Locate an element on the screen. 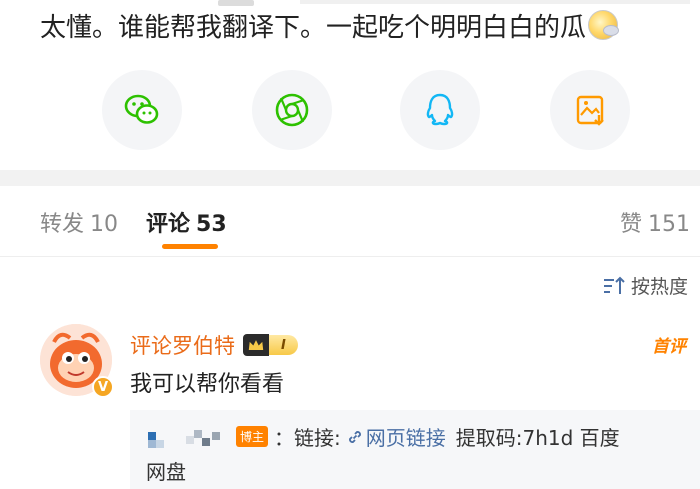 This screenshot has width=700, height=489. reply-box: 博主 ：链接: 网页链接 提取码:7h1d 百度 网盘 is located at coordinates (415, 449).